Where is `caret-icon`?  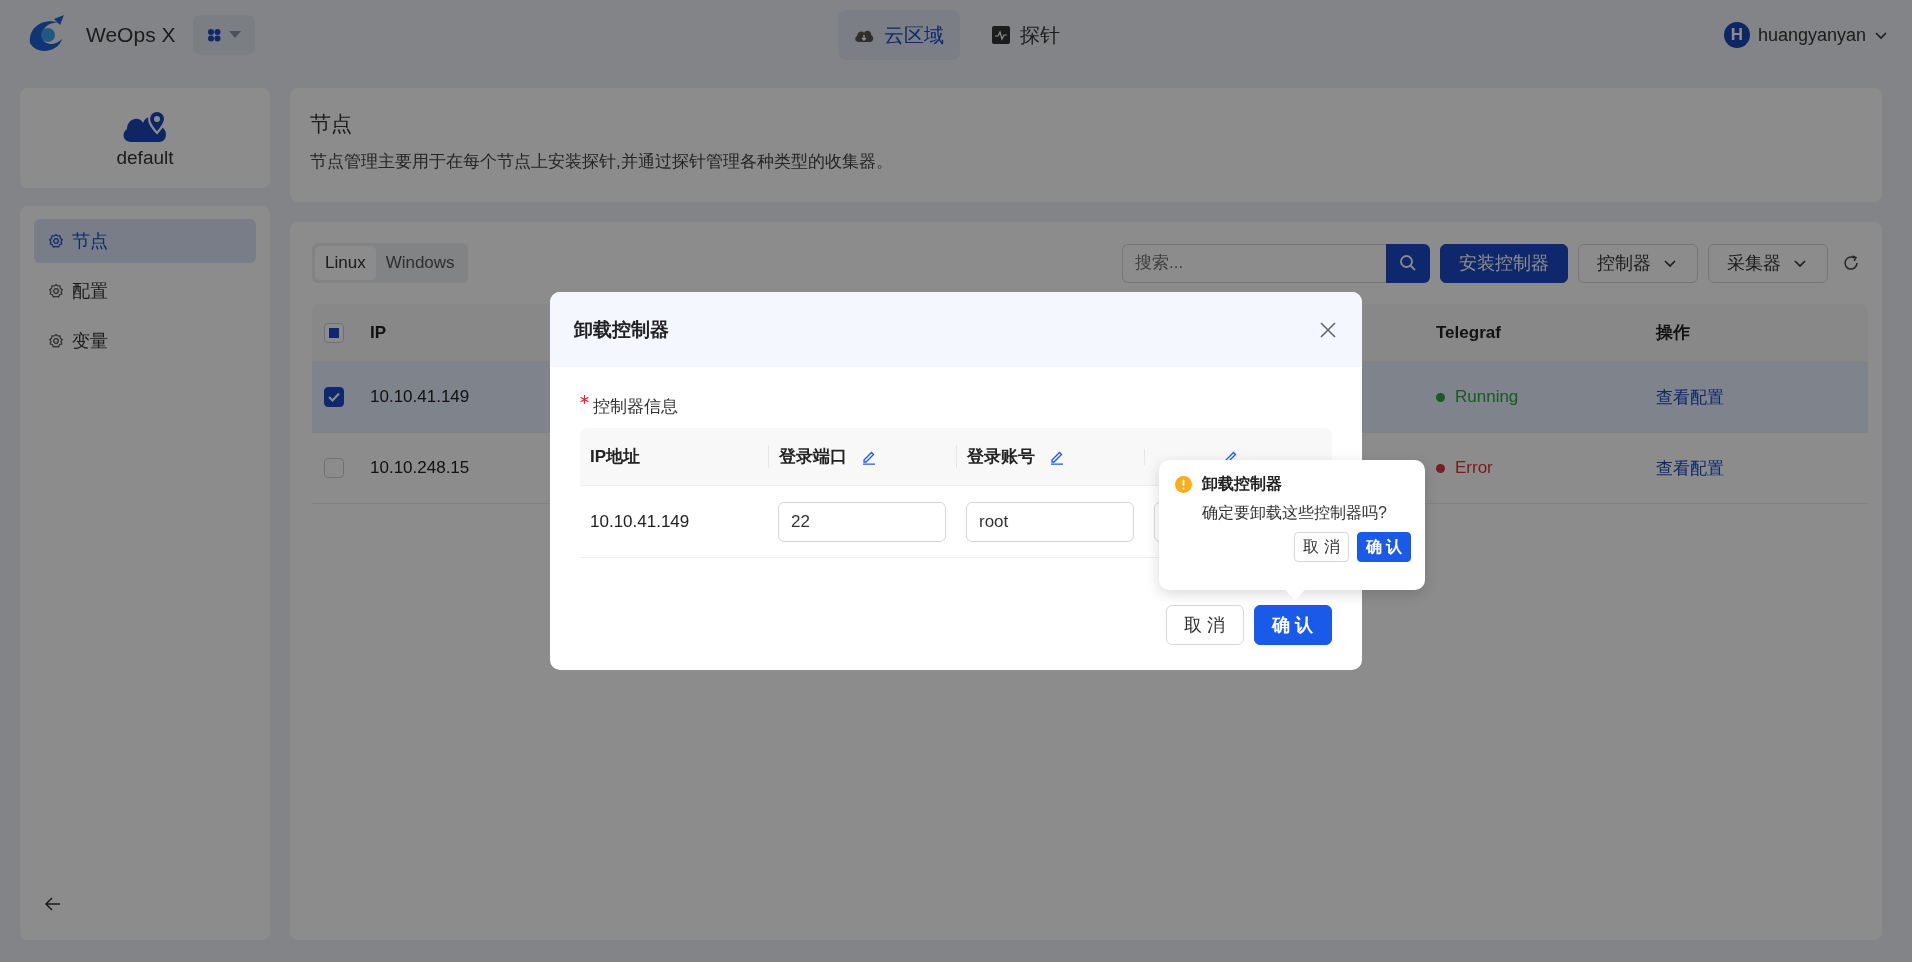 caret-icon is located at coordinates (235, 35).